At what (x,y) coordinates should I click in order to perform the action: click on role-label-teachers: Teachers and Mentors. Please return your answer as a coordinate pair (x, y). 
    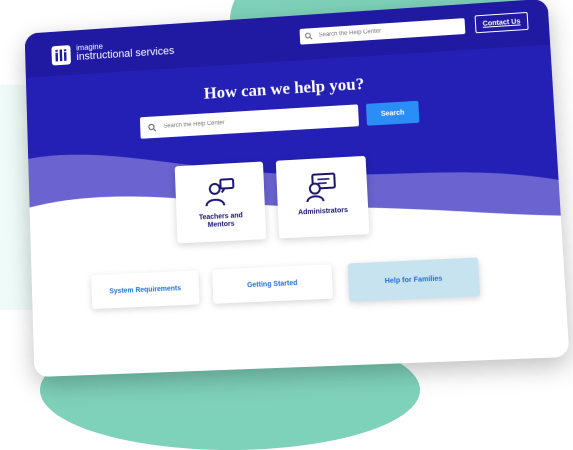
    Looking at the image, I should click on (221, 221).